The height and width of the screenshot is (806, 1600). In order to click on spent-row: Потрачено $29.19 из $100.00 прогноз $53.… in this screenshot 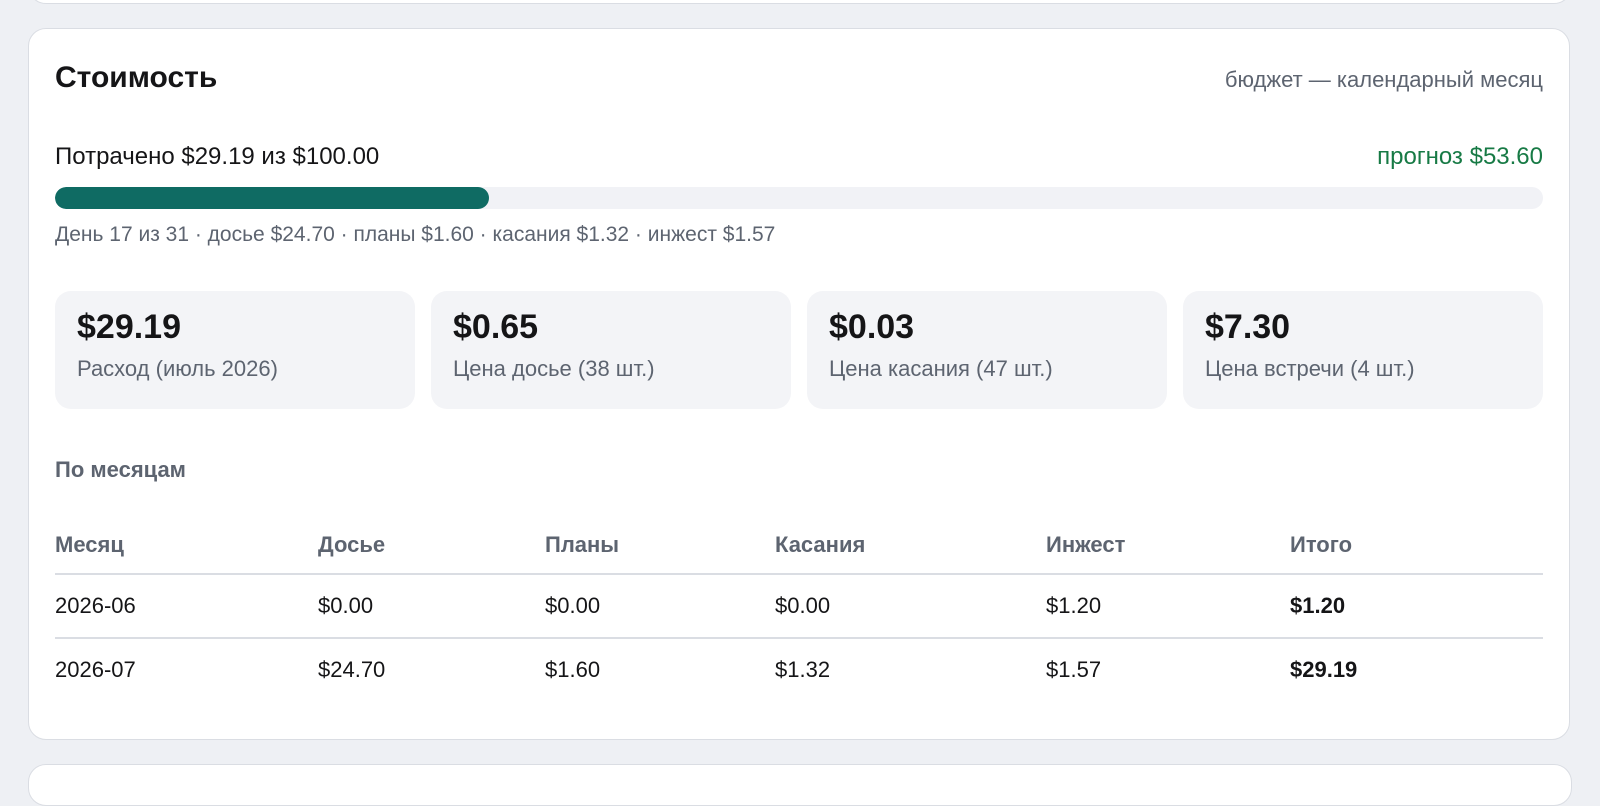, I will do `click(799, 157)`.